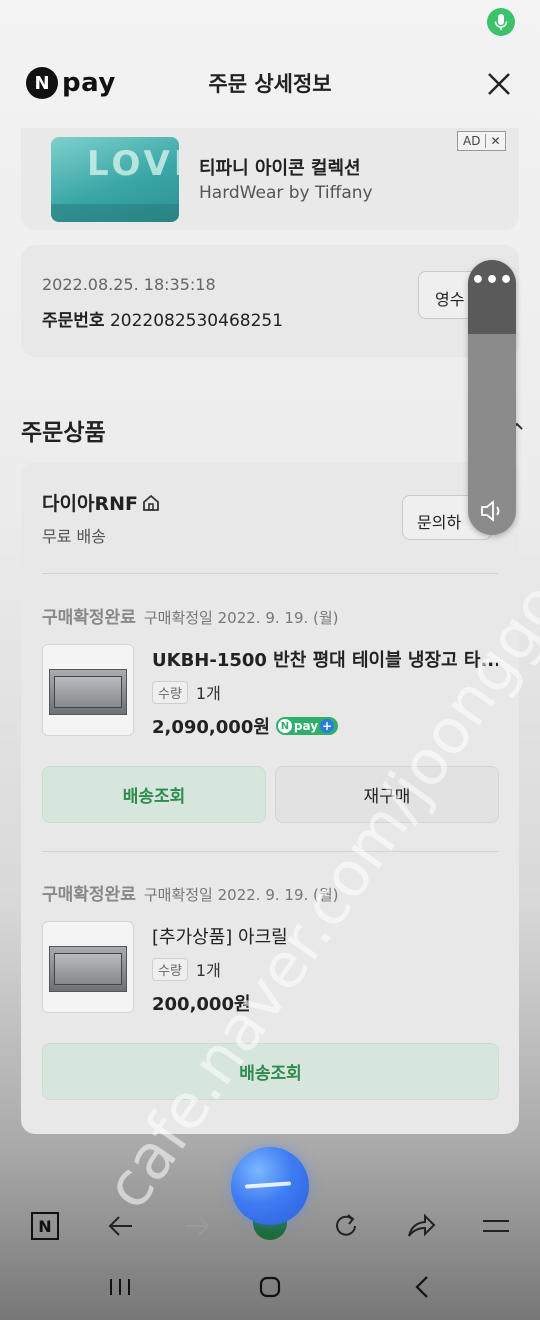 The height and width of the screenshot is (1320, 540). I want to click on page-title: 주문 상세정보, so click(270, 84).